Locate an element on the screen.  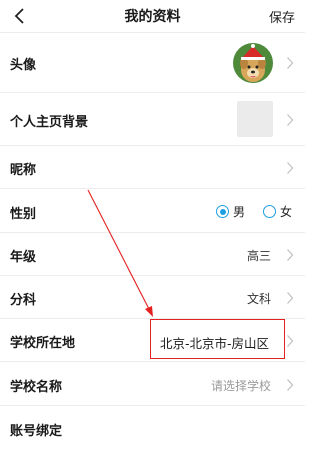
save-button: 保存 is located at coordinates (282, 16).